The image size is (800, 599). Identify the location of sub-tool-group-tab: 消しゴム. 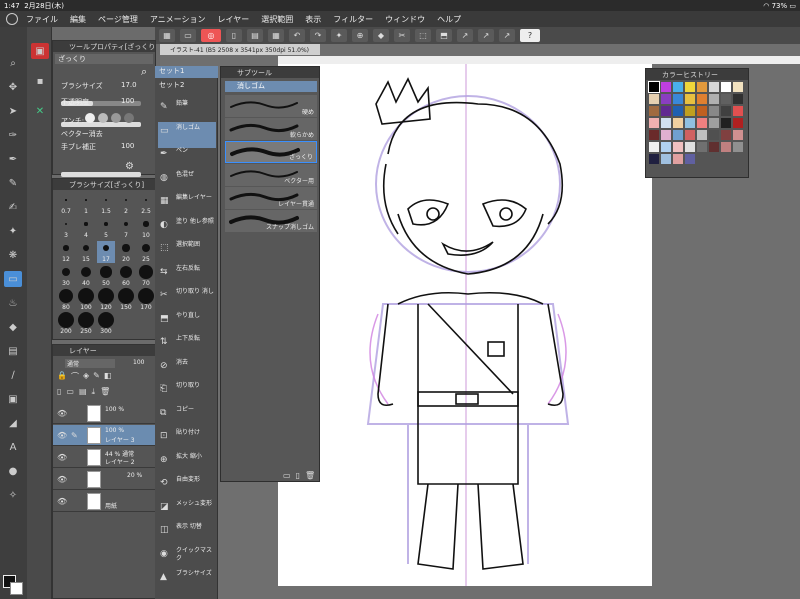
(271, 86).